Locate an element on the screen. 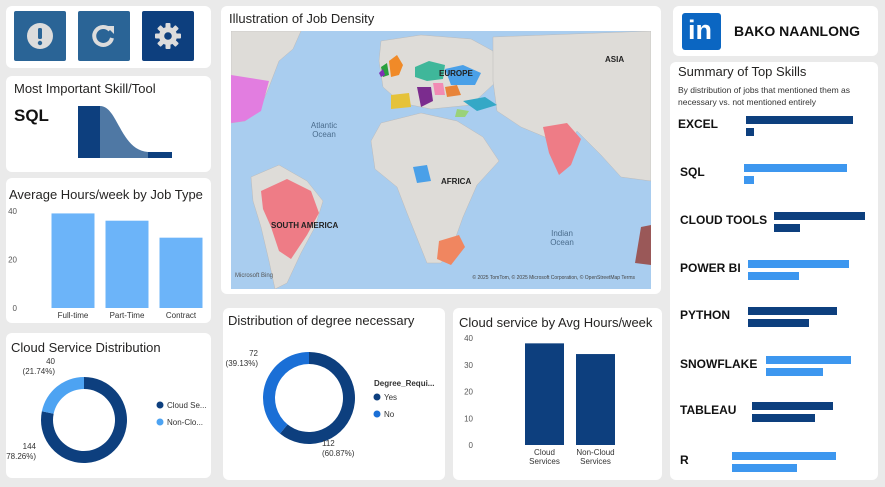  bing-logo: Microsoft Bing is located at coordinates (254, 276).